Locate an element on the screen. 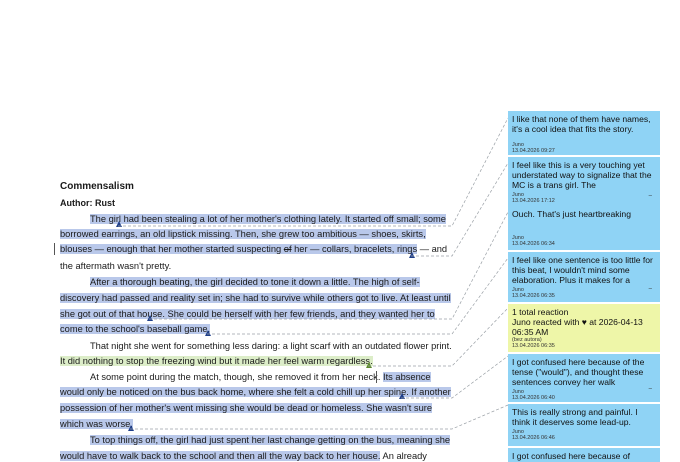  comment-date: 13.04.2026 06:46 is located at coordinates (533, 438).